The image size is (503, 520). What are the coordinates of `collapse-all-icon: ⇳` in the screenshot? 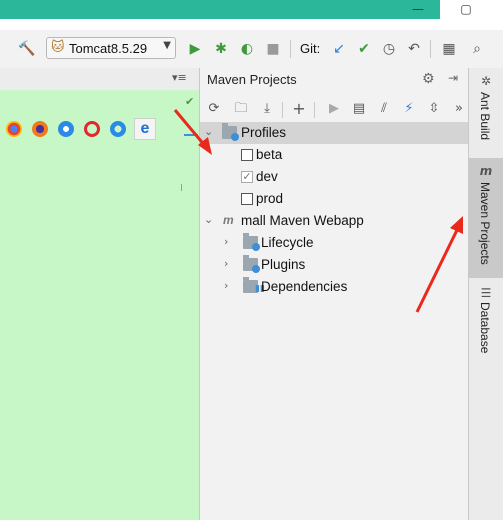 It's located at (434, 109).